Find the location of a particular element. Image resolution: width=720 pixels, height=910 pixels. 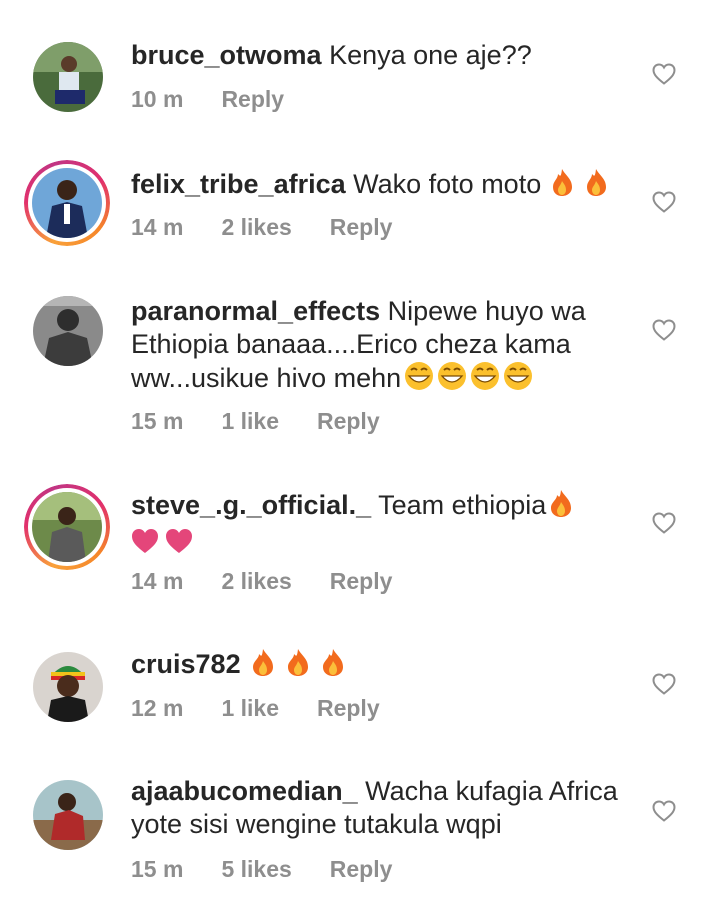

grinning-face-emoji is located at coordinates (470, 380).